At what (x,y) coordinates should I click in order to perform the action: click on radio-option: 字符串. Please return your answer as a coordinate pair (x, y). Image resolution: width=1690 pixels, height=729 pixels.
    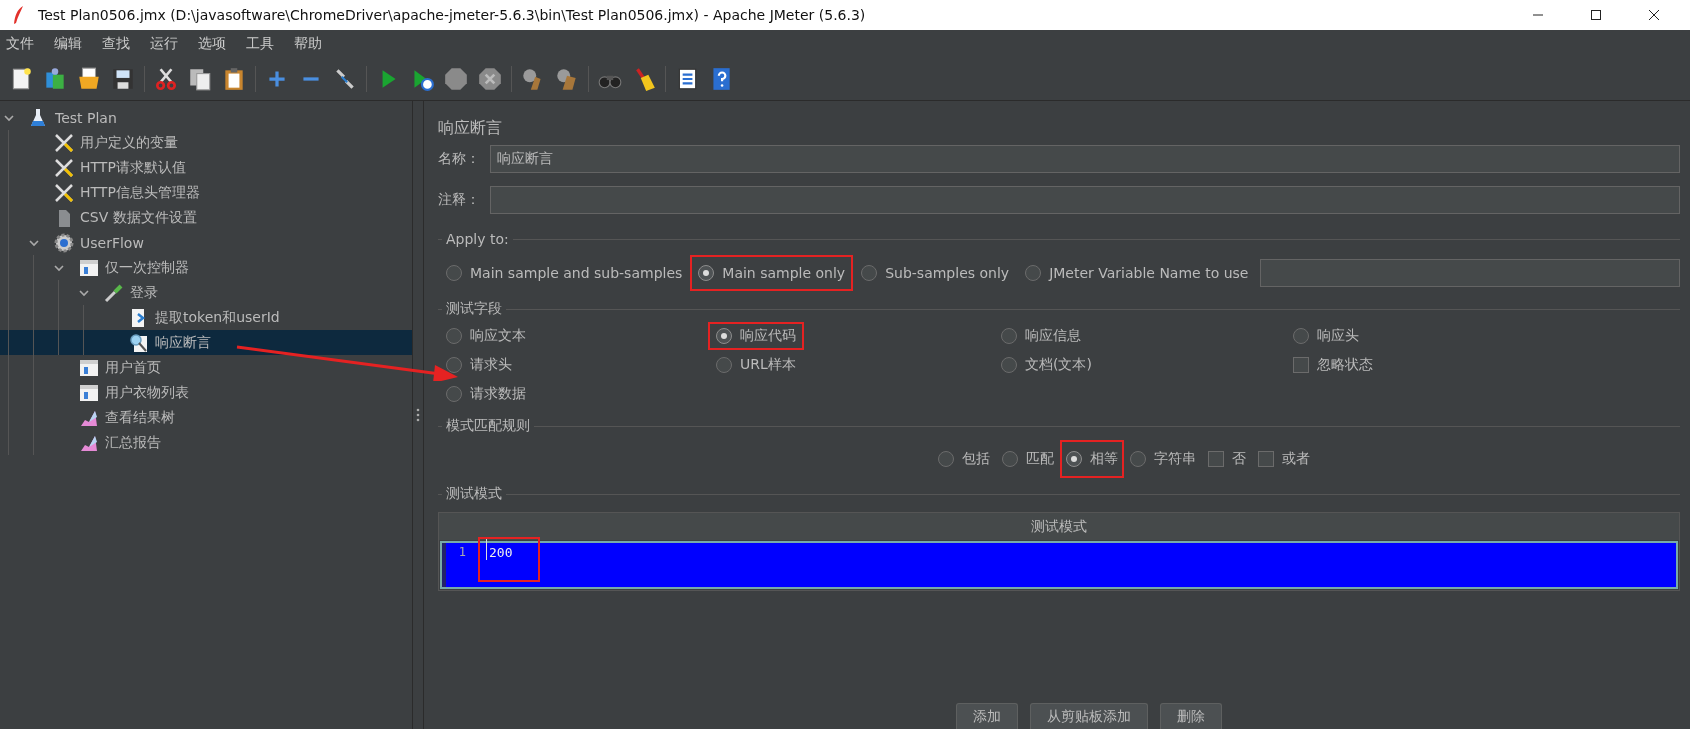
    Looking at the image, I should click on (1163, 459).